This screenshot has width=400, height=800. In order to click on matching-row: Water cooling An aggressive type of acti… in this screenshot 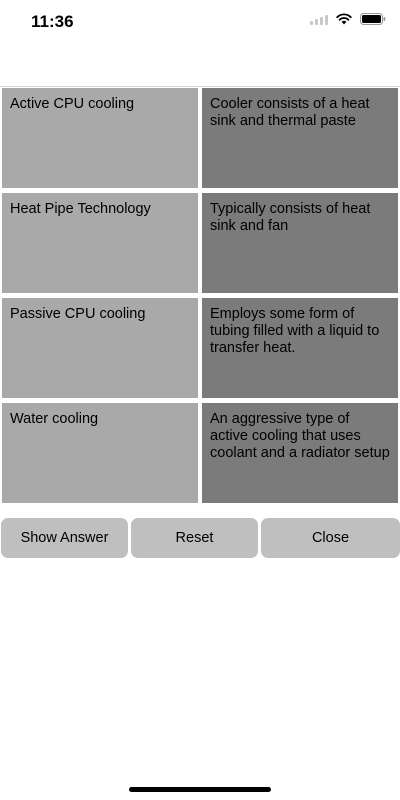, I will do `click(200, 453)`.